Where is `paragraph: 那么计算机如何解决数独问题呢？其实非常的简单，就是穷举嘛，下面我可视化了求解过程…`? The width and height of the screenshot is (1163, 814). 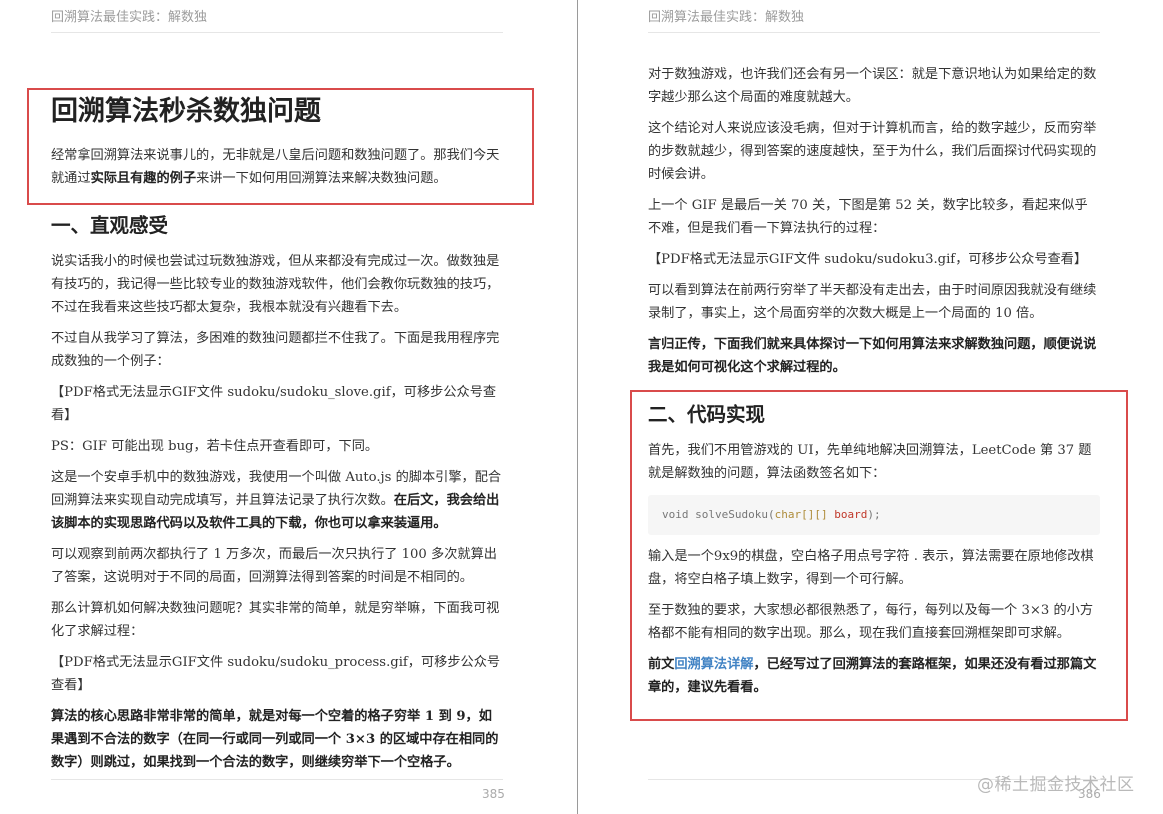 paragraph: 那么计算机如何解决数独问题呢？其实非常的简单，就是穷举嘛，下面我可视化了求解过程… is located at coordinates (275, 620).